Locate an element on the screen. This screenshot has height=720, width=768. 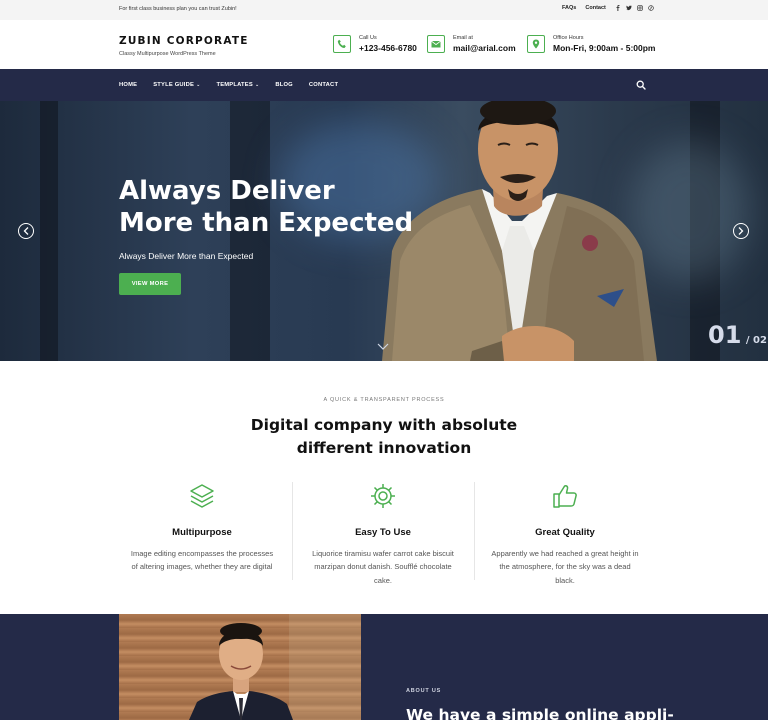
hours-label: Office Hours is located at coordinates (568, 38).